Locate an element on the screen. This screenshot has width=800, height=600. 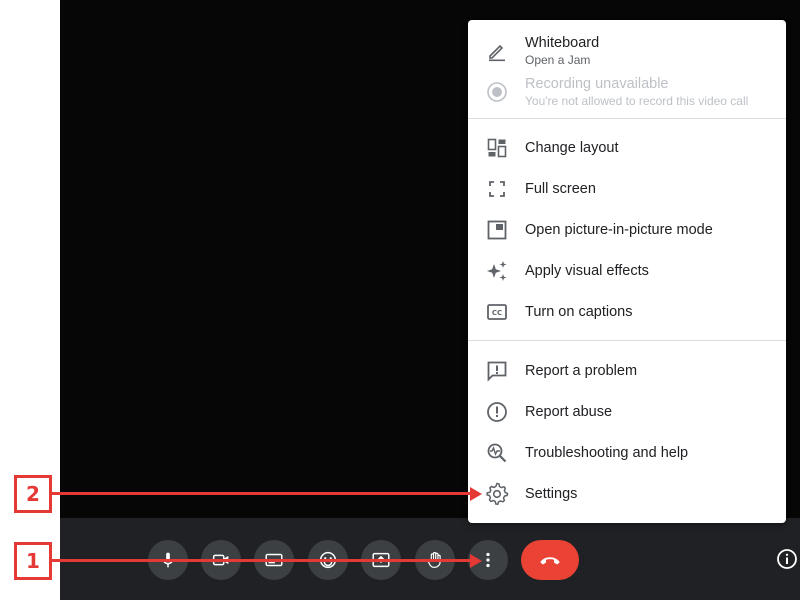
svg-text: CC is located at coordinates (497, 313).